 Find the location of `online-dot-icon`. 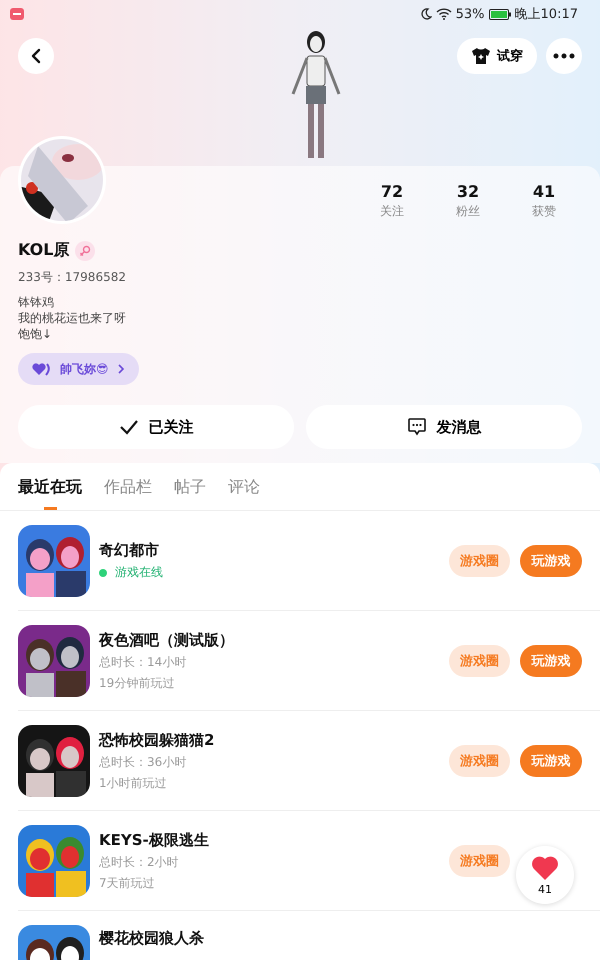

online-dot-icon is located at coordinates (103, 572).